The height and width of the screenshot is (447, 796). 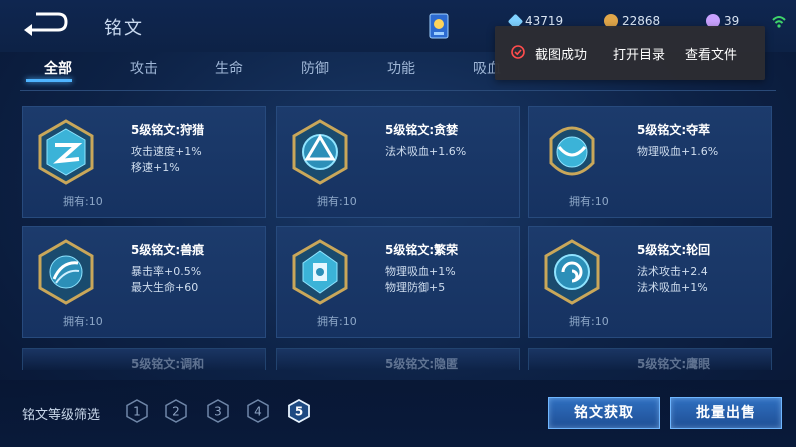 What do you see at coordinates (398, 413) in the screenshot?
I see `bottom-bar: 铭文等级筛选 1 2 3 4 5 铭文获取 批量出售` at bounding box center [398, 413].